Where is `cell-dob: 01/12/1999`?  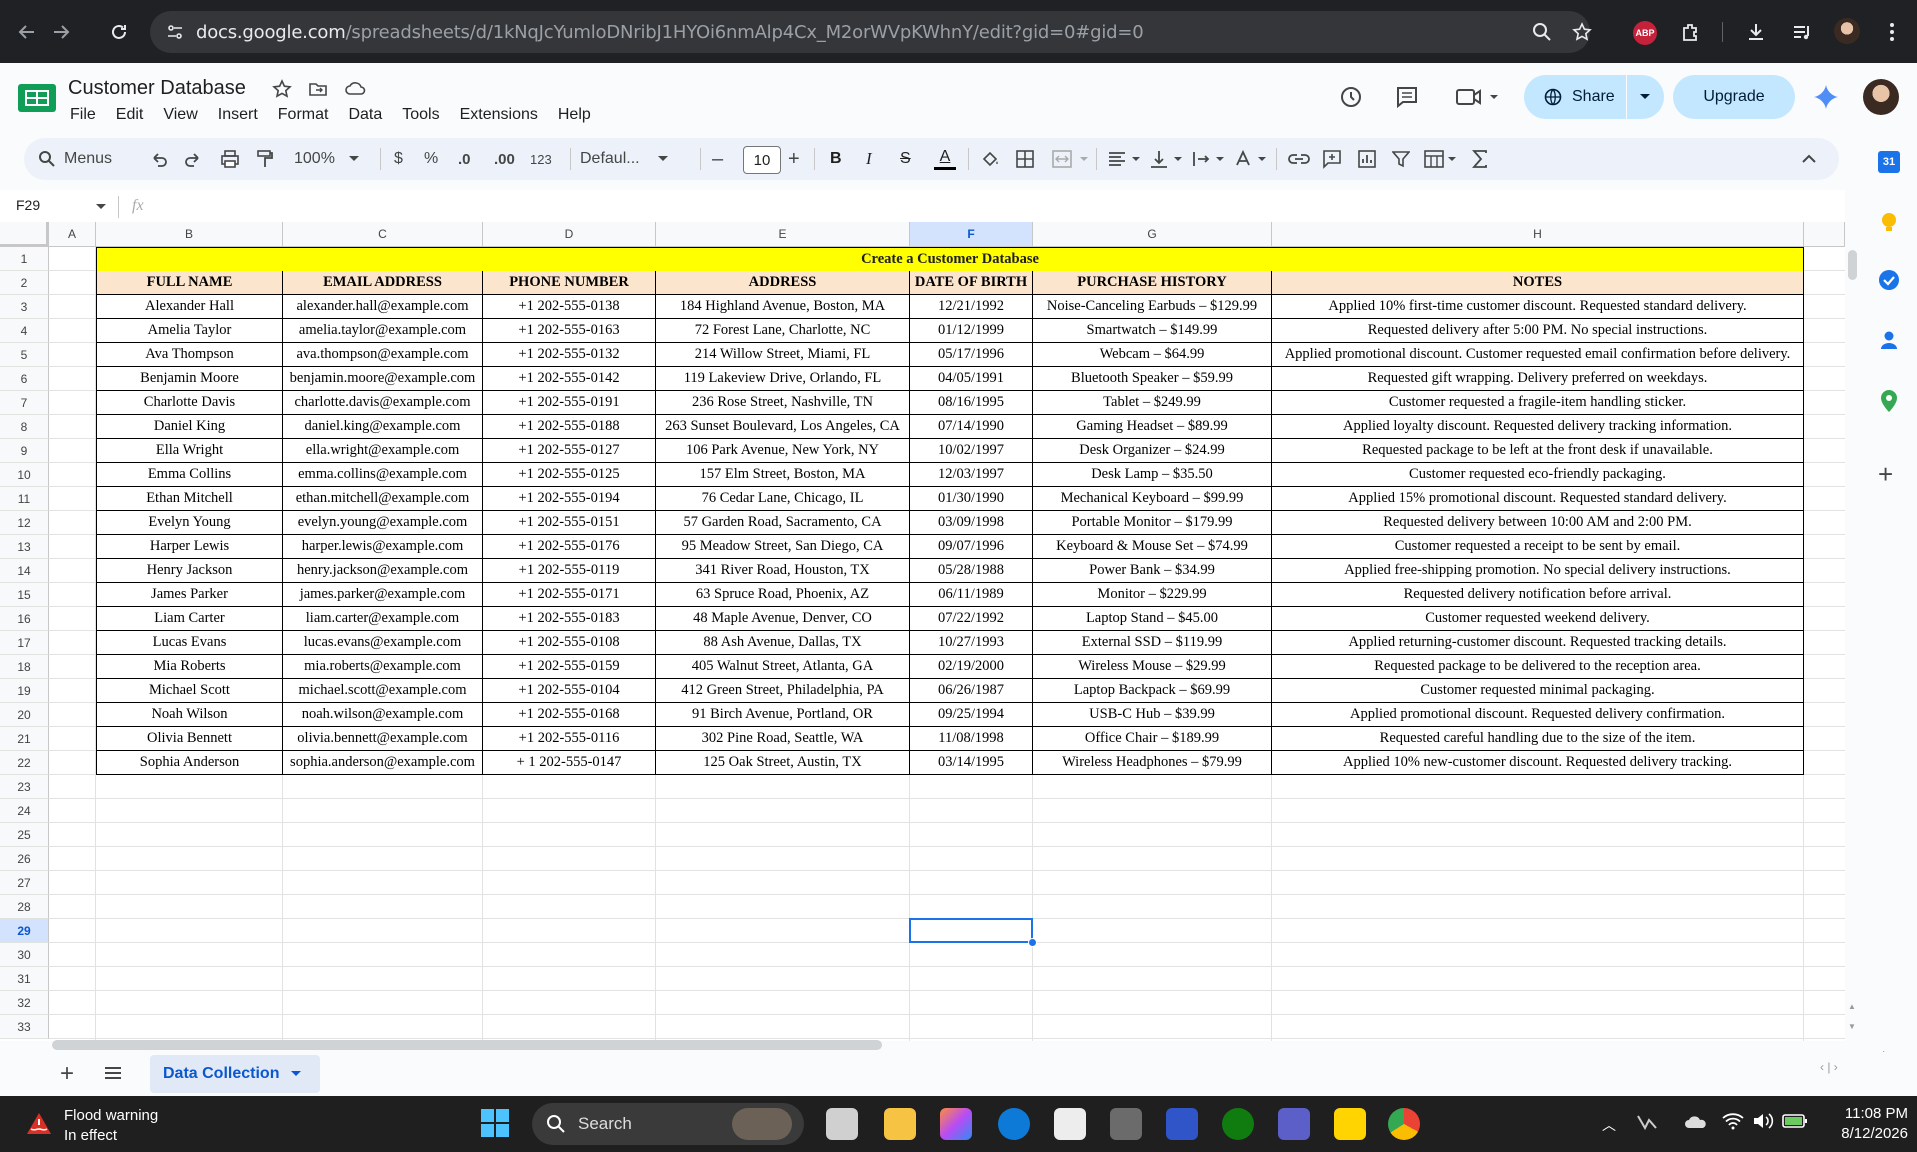
cell-dob: 01/12/1999 is located at coordinates (971, 331).